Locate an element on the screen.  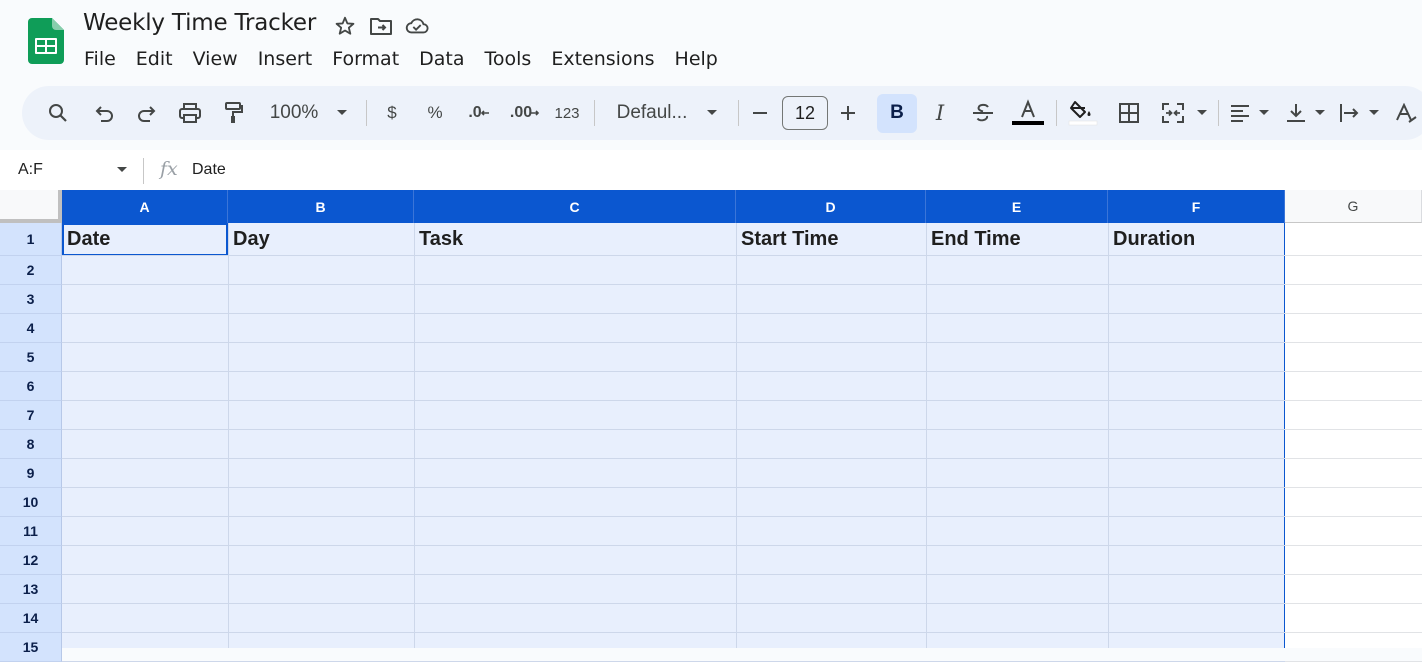
menu-help: Help is located at coordinates (696, 59).